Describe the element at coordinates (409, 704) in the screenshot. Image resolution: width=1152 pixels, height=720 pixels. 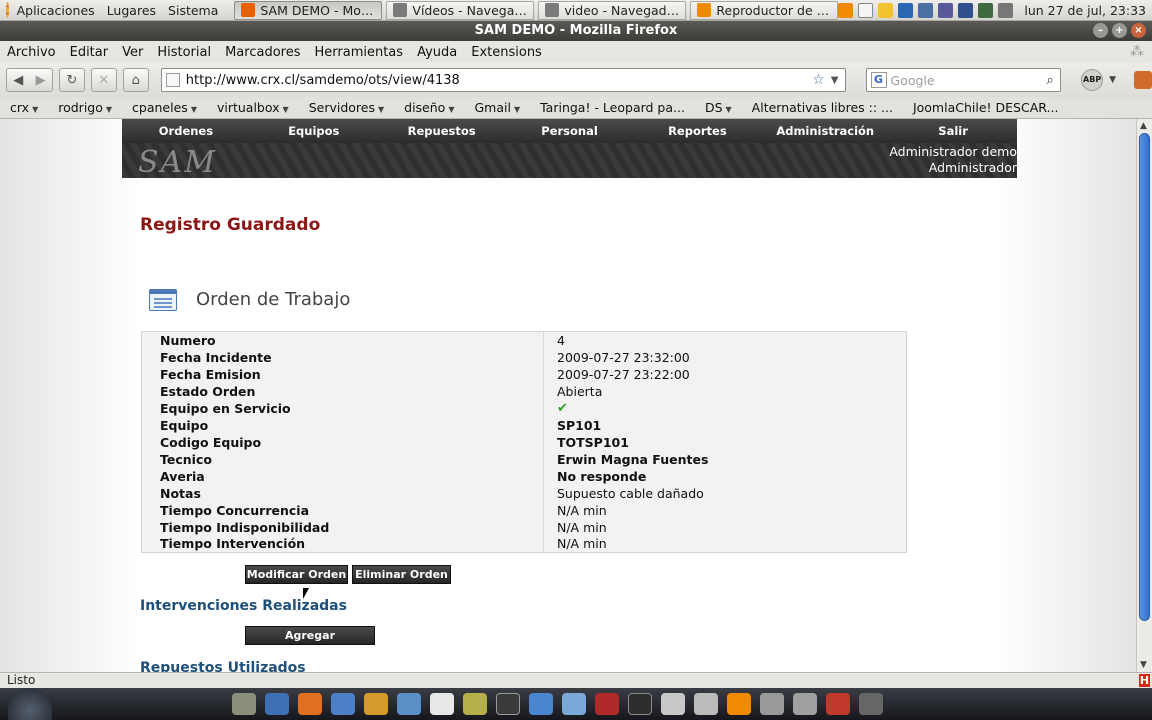
I see `dock-virtualbox-icon` at that location.